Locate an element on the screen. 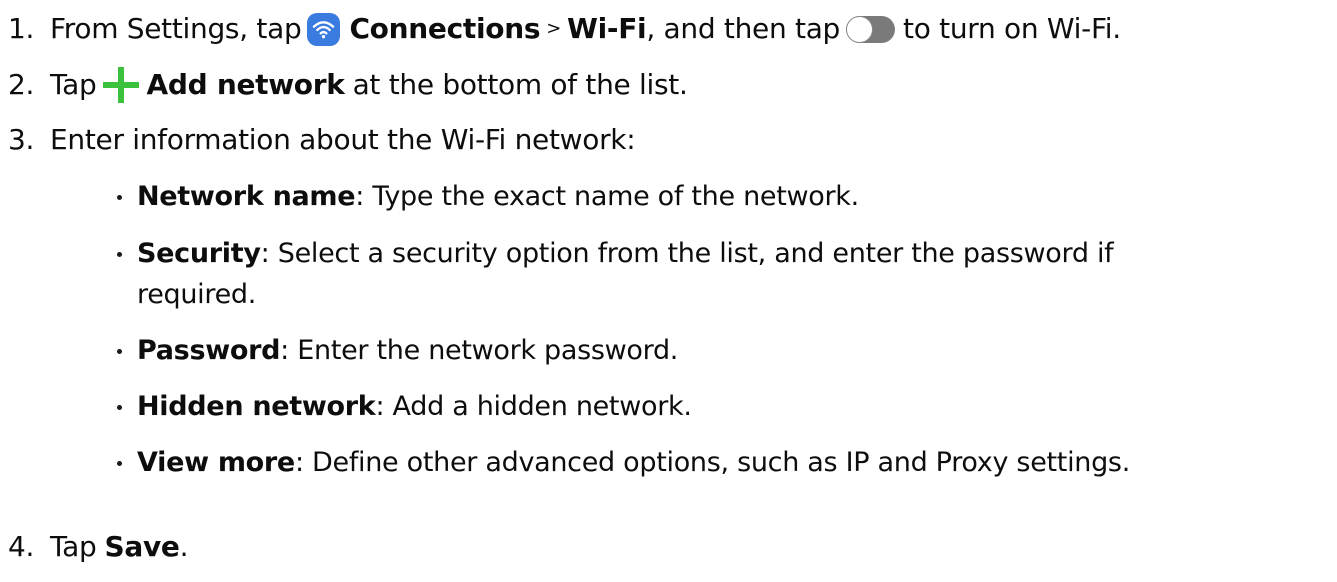 The image size is (1337, 582). bullet-term: View more is located at coordinates (216, 462).